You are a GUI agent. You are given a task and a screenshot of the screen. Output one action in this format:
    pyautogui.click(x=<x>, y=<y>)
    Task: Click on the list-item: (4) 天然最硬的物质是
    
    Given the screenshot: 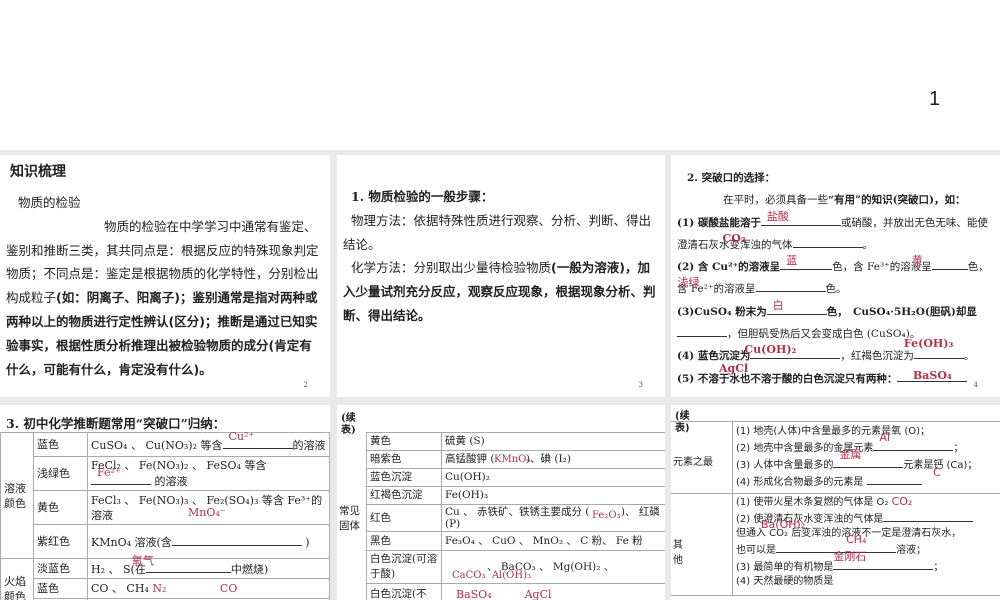 What is the action you would take?
    pyautogui.click(x=785, y=581)
    